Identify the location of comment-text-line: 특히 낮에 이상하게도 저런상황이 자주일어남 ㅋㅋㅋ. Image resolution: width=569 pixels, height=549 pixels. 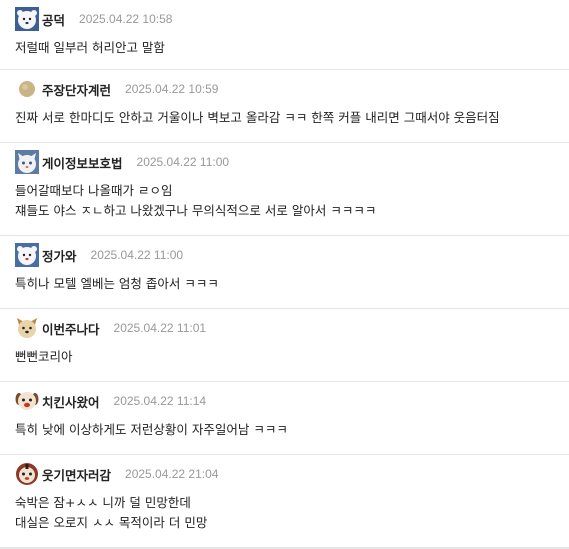
(151, 429).